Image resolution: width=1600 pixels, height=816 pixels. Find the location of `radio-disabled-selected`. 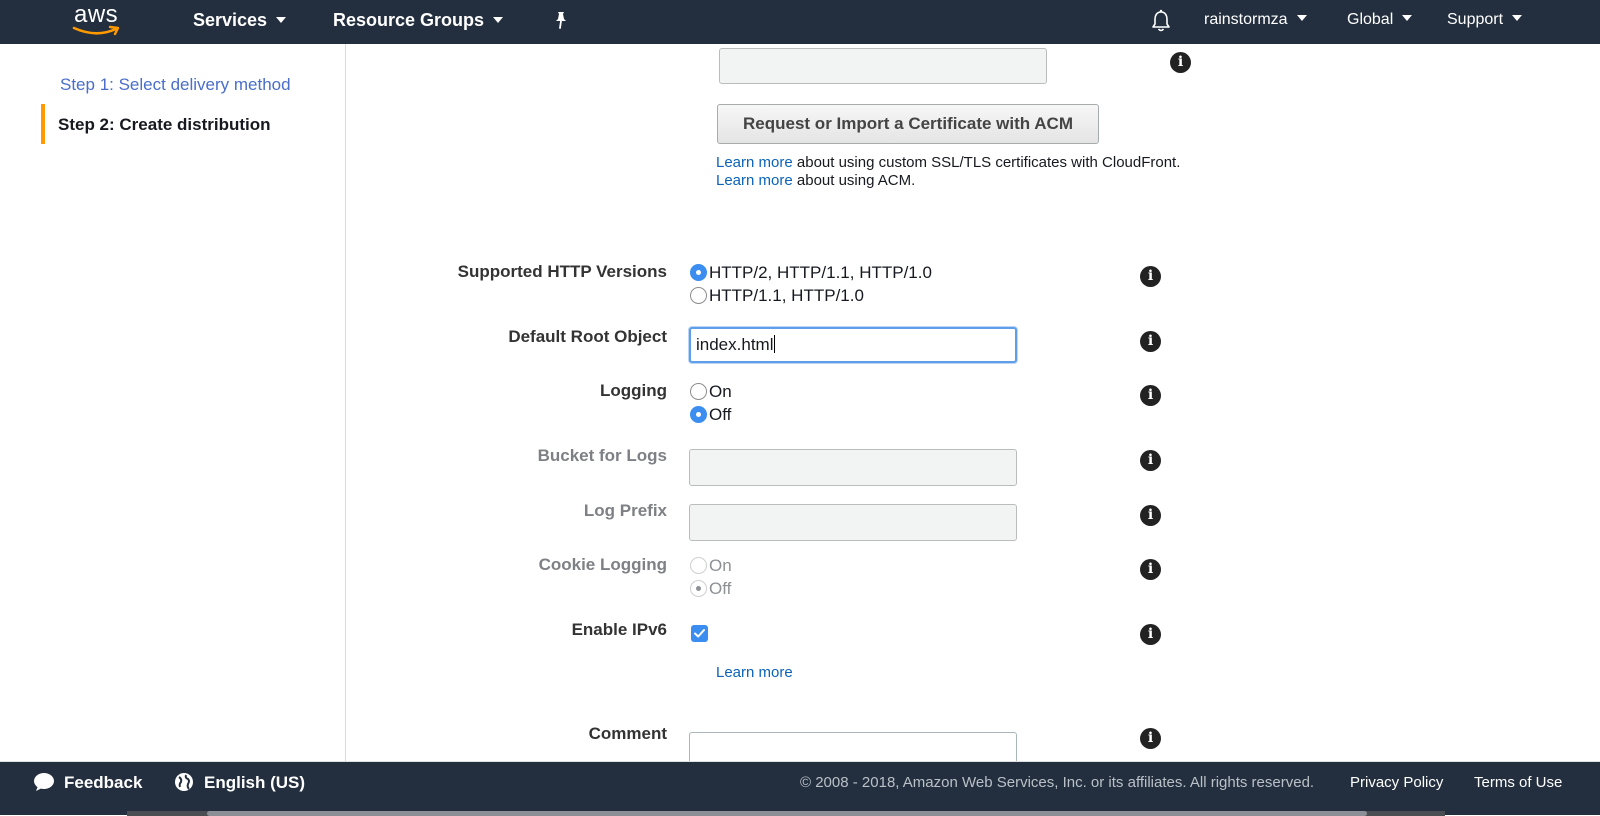

radio-disabled-selected is located at coordinates (698, 588).